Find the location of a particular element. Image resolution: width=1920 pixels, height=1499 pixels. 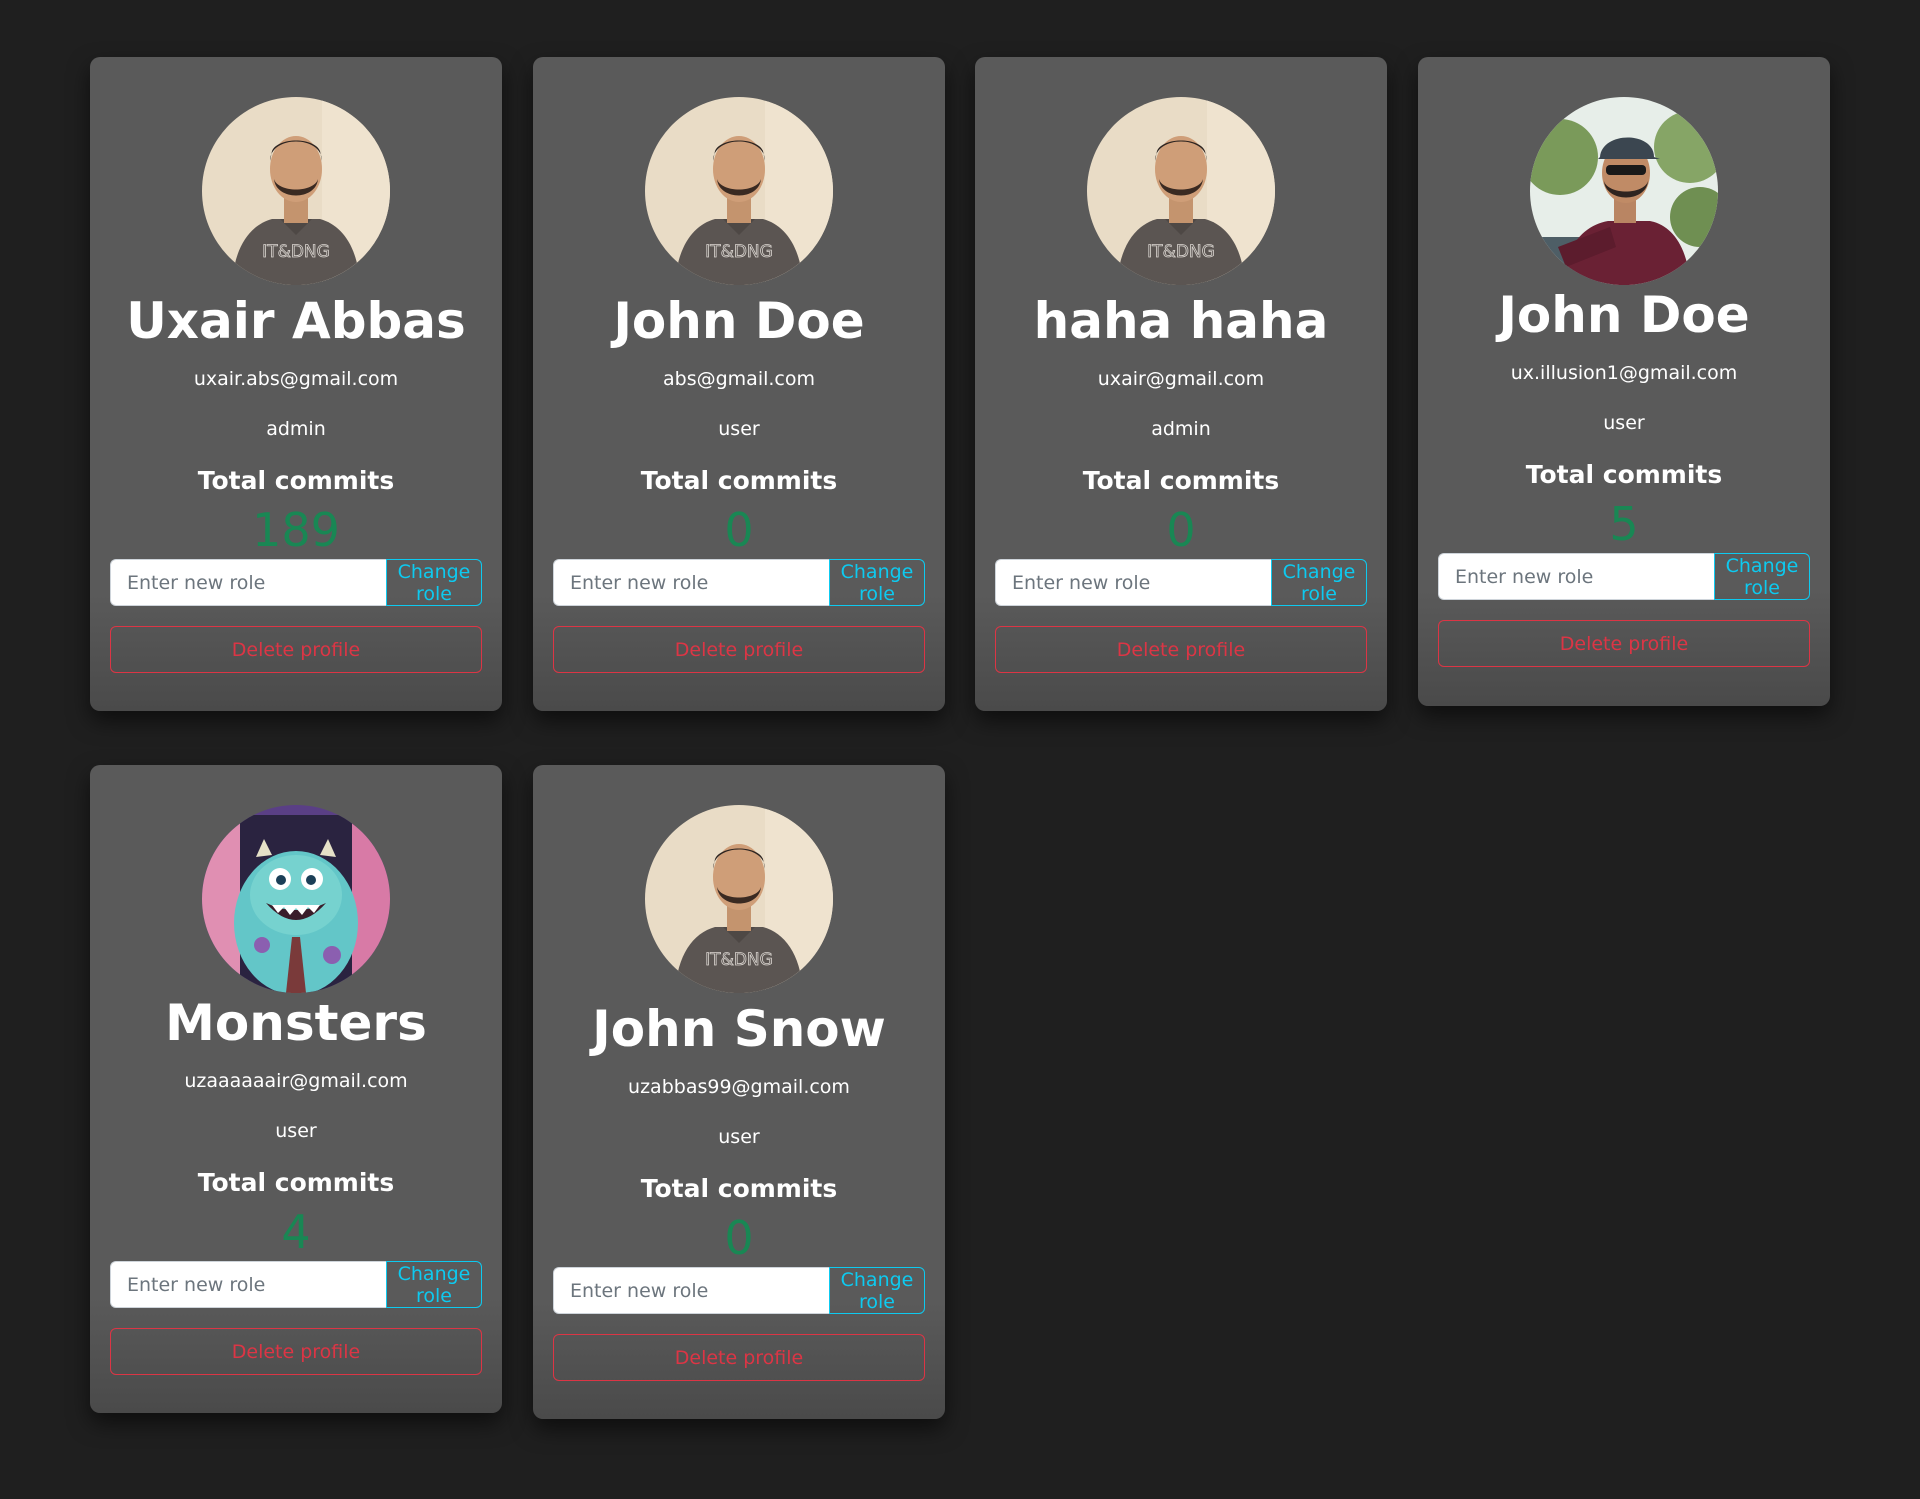

user-name: Monsters is located at coordinates (296, 1023).